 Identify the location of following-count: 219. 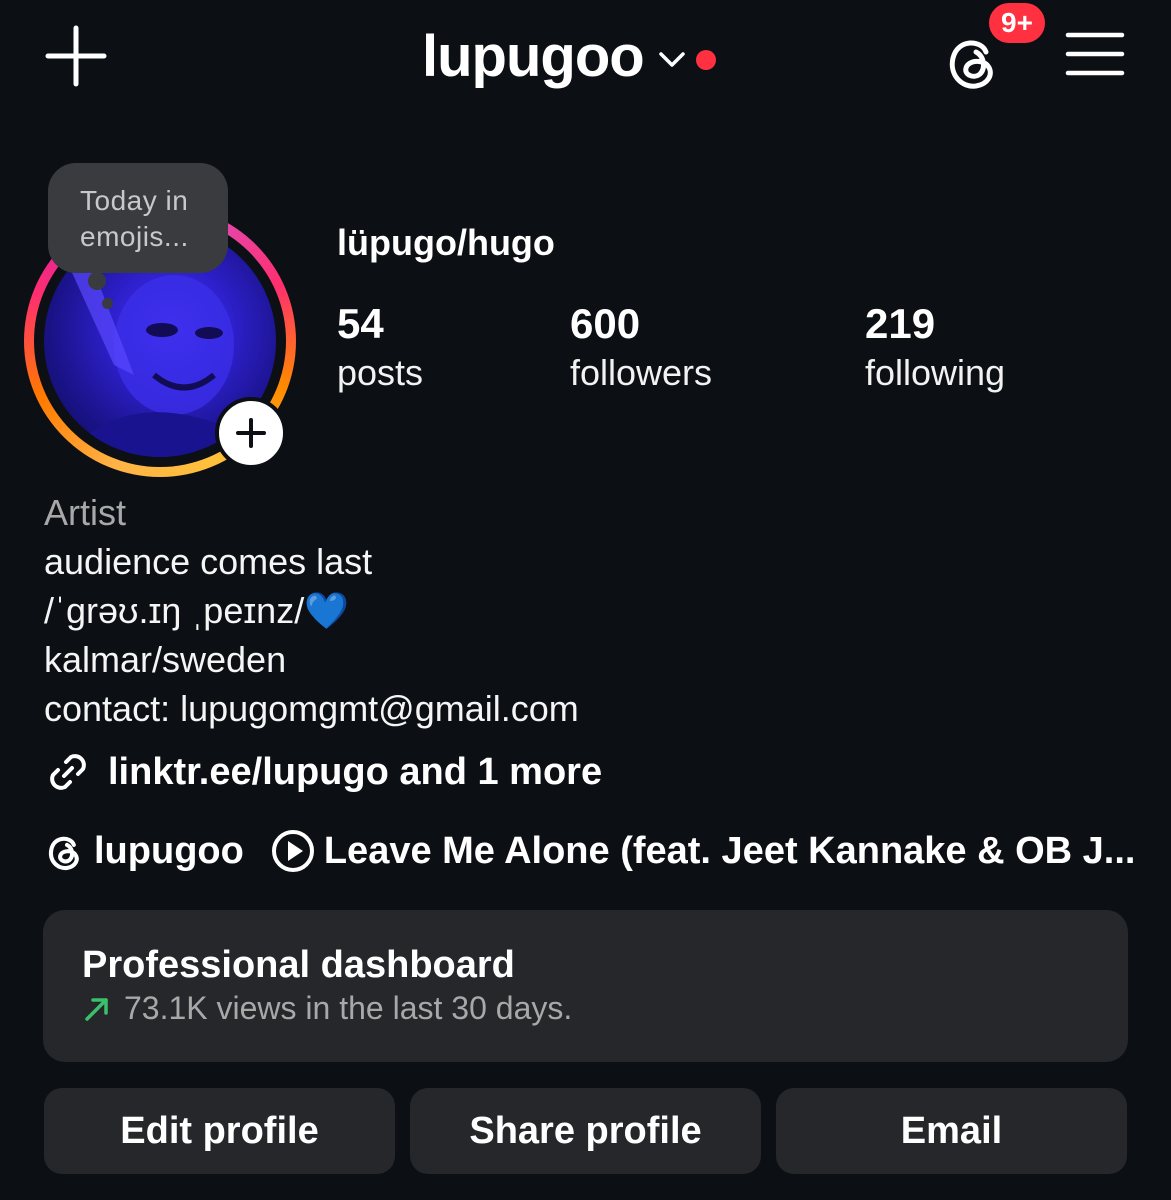
(900, 323).